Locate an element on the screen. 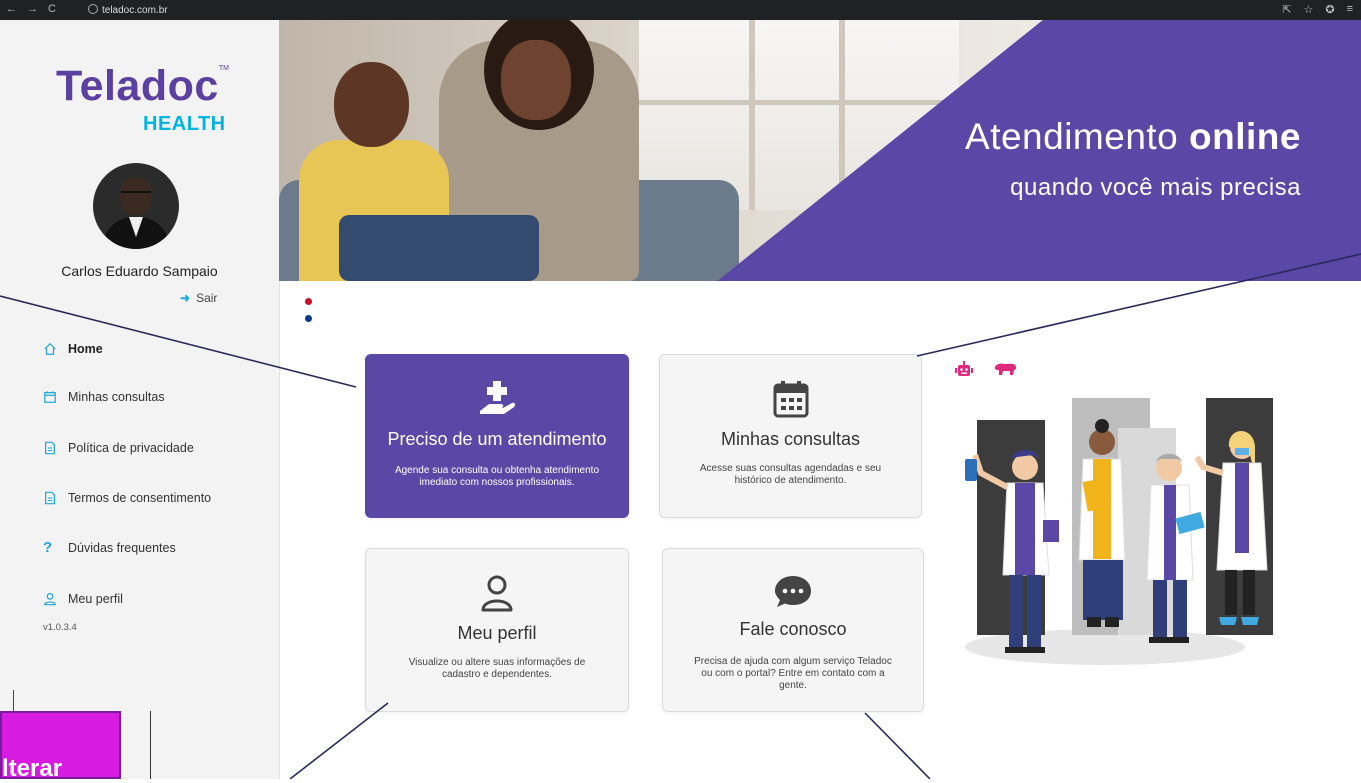 The image size is (1361, 783). banner-title: Atendimento online is located at coordinates (1133, 137).